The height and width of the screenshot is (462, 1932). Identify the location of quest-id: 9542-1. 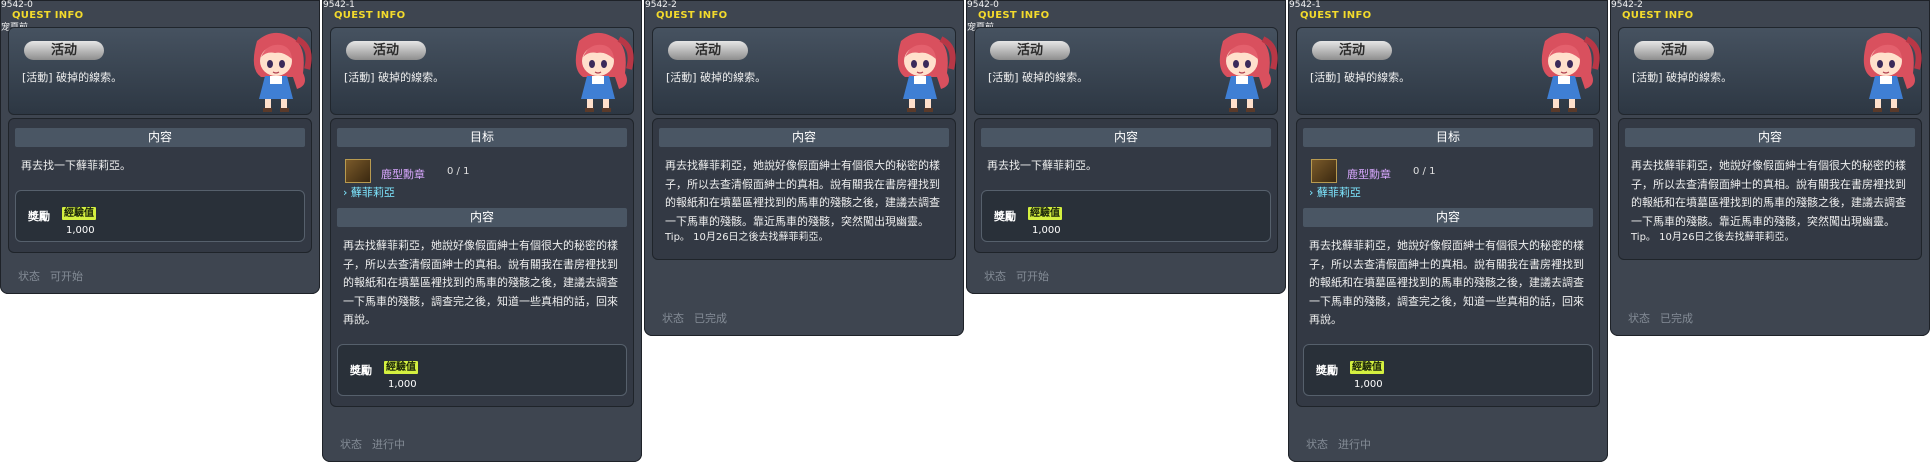
(1305, 5).